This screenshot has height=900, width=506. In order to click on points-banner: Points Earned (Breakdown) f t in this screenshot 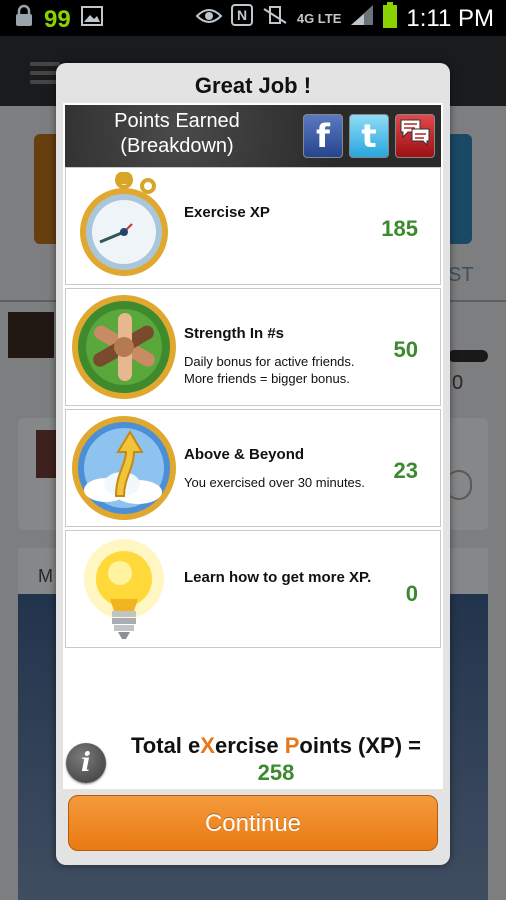, I will do `click(253, 136)`.